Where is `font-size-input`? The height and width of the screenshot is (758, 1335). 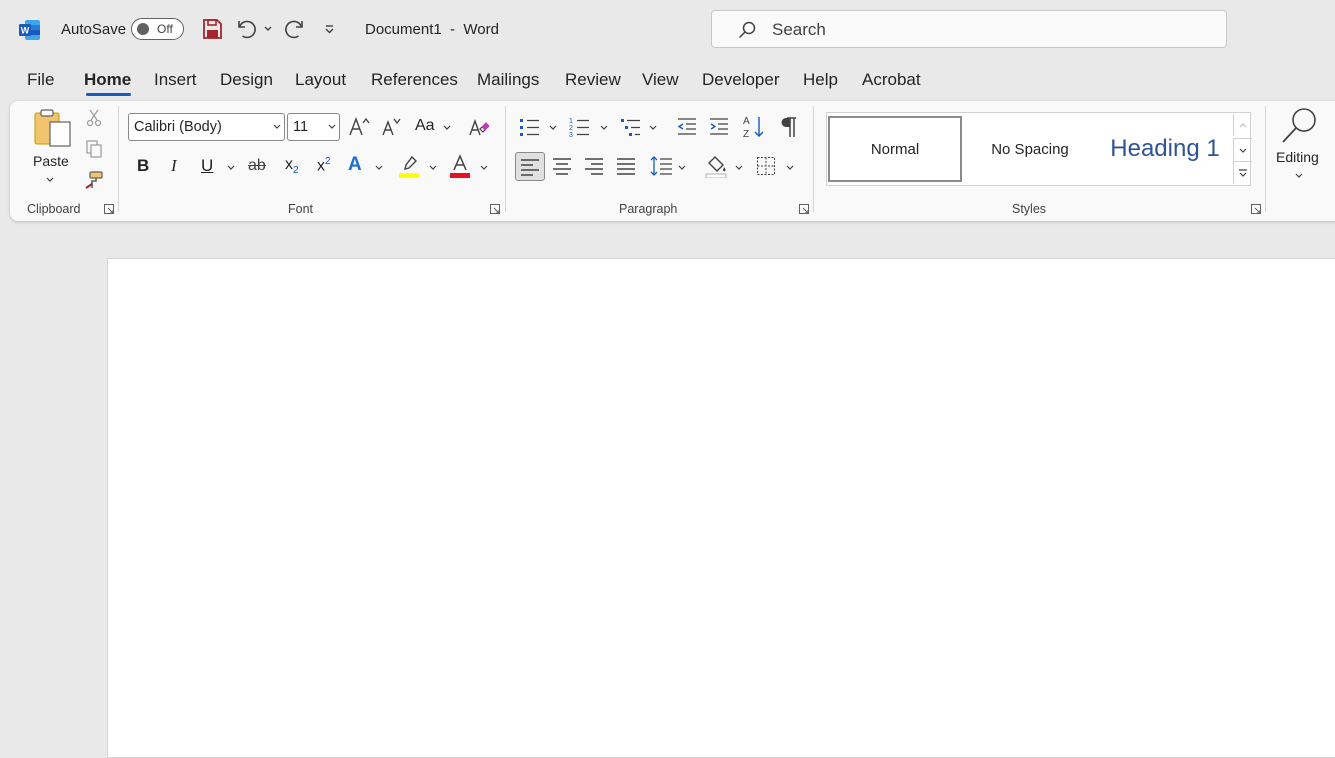 font-size-input is located at coordinates (308, 127).